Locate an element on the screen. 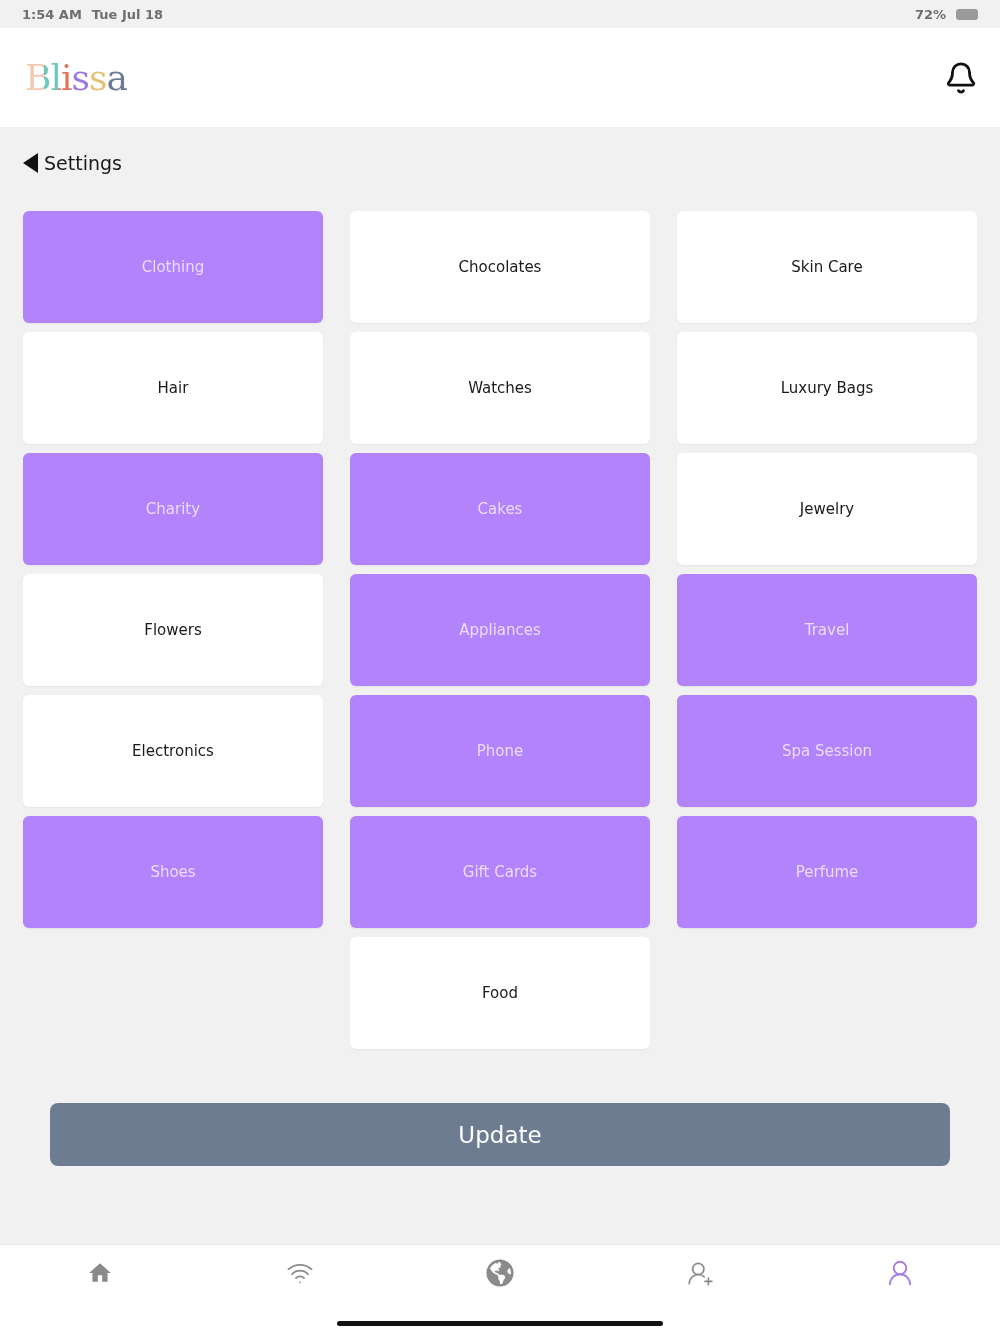 The height and width of the screenshot is (1334, 1000). category-tile: Perfume is located at coordinates (827, 872).